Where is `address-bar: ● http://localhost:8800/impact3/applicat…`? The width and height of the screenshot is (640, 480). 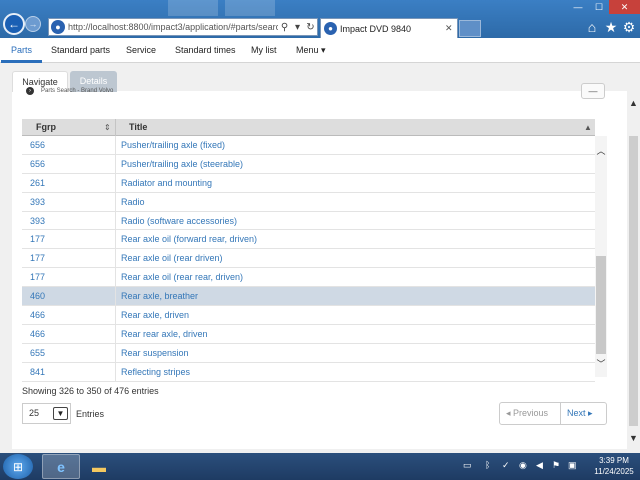 address-bar: ● http://localhost:8800/impact3/applicat… is located at coordinates (183, 27).